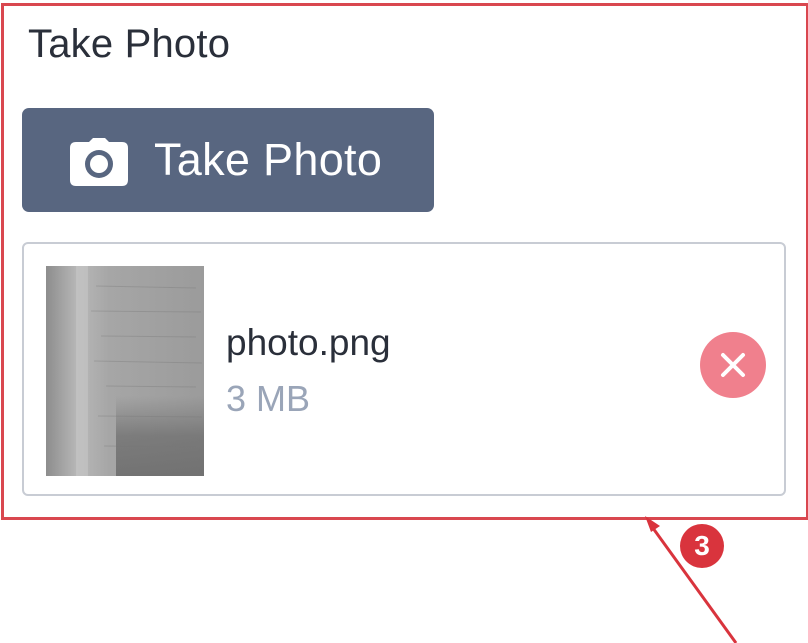  I want to click on remove-file-button, so click(733, 365).